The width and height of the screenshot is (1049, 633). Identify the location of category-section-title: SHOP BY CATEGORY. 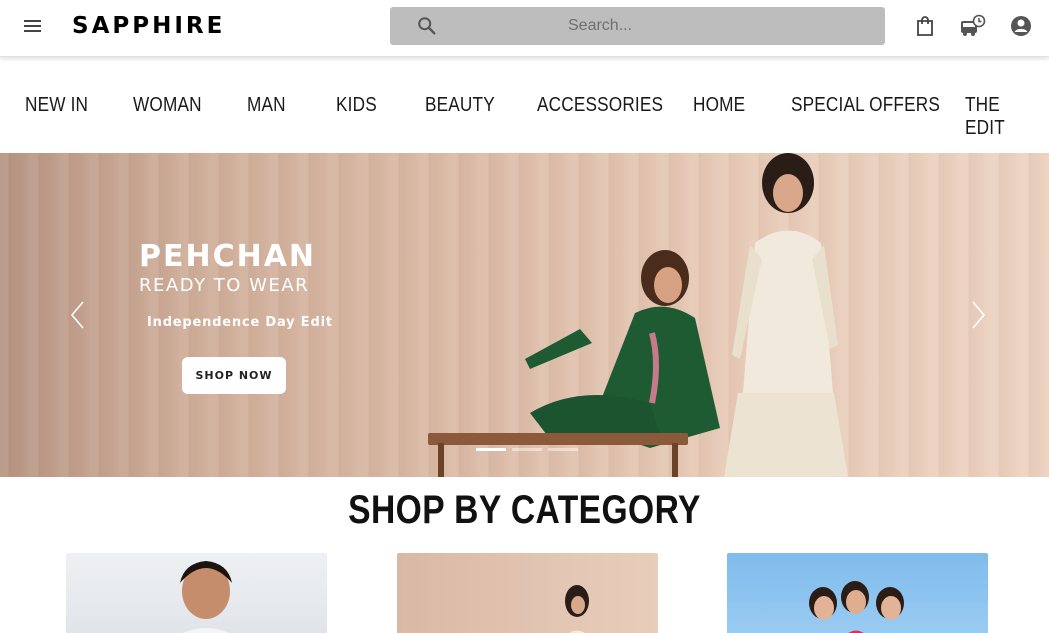
(524, 510).